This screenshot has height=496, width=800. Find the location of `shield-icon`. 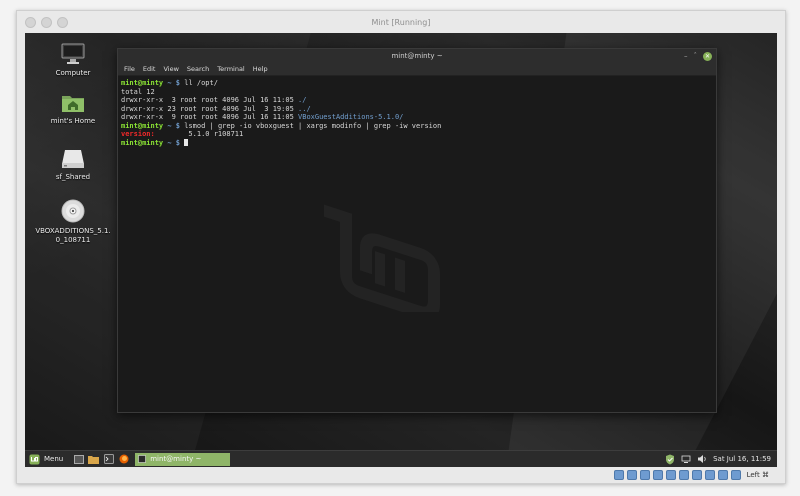

shield-icon is located at coordinates (670, 459).